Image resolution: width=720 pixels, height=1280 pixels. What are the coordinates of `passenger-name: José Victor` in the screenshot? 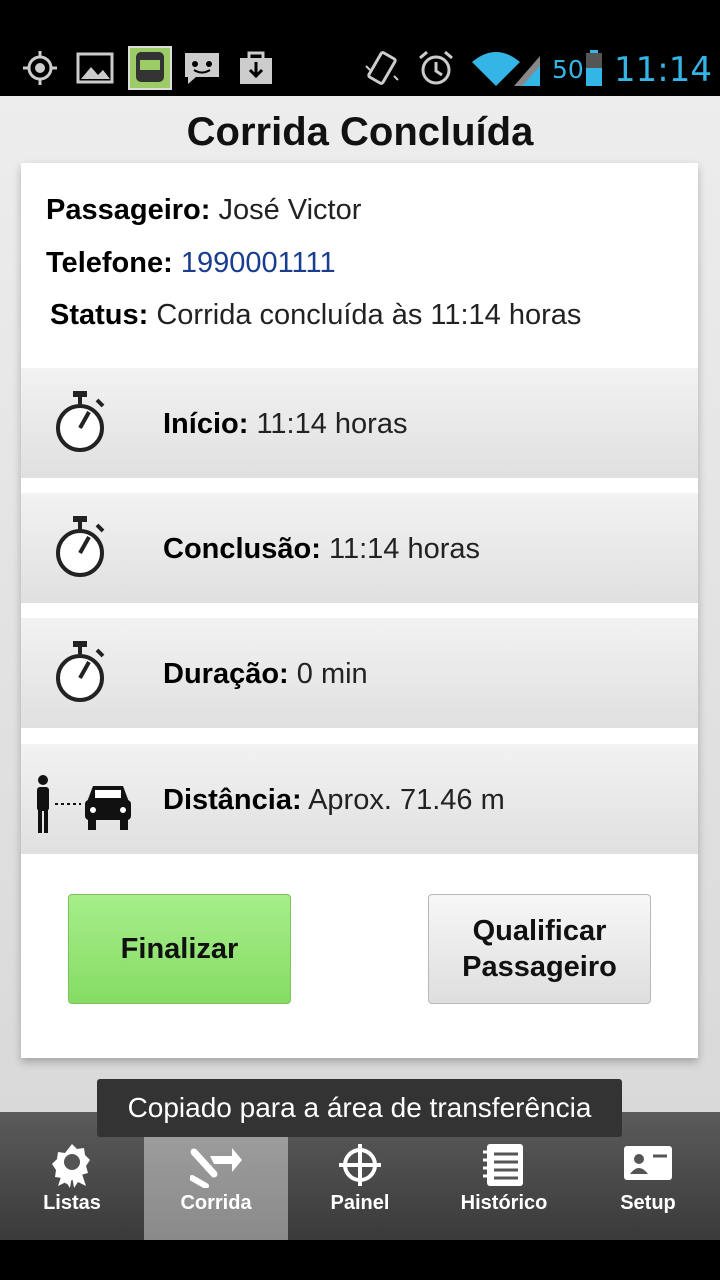 It's located at (290, 210).